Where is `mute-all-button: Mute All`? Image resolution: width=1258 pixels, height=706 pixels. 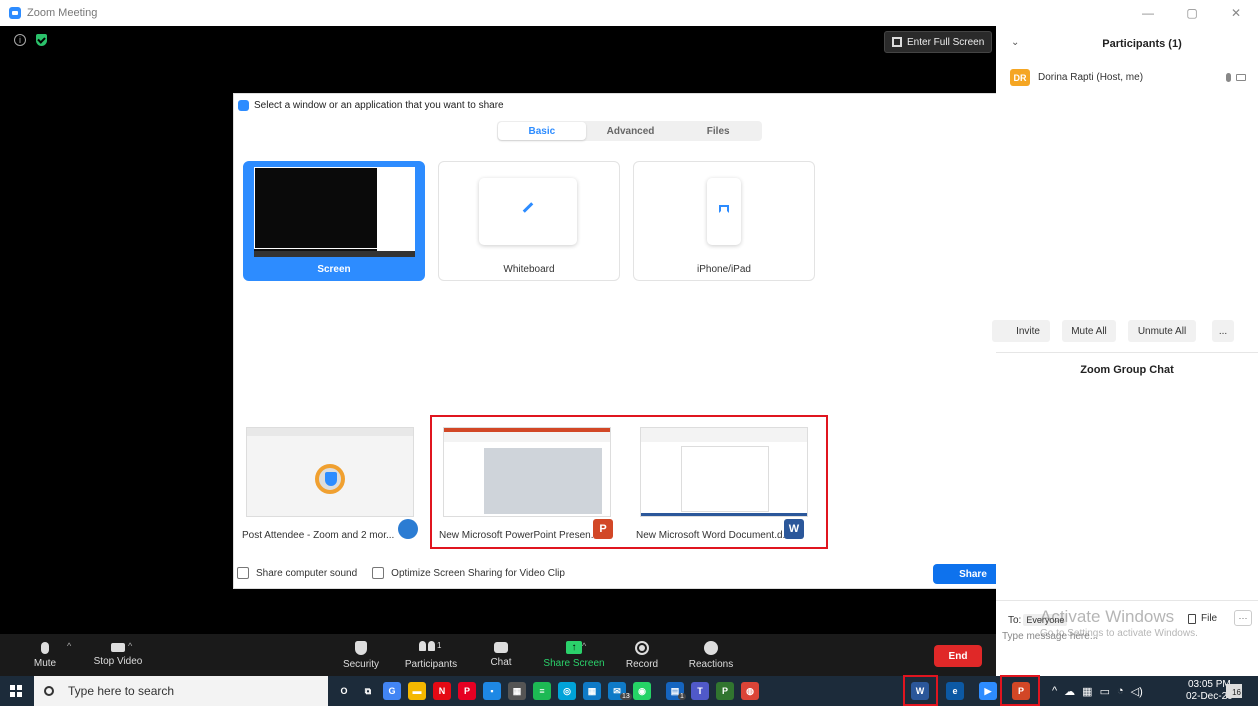
mute-all-button: Mute All is located at coordinates (1089, 331).